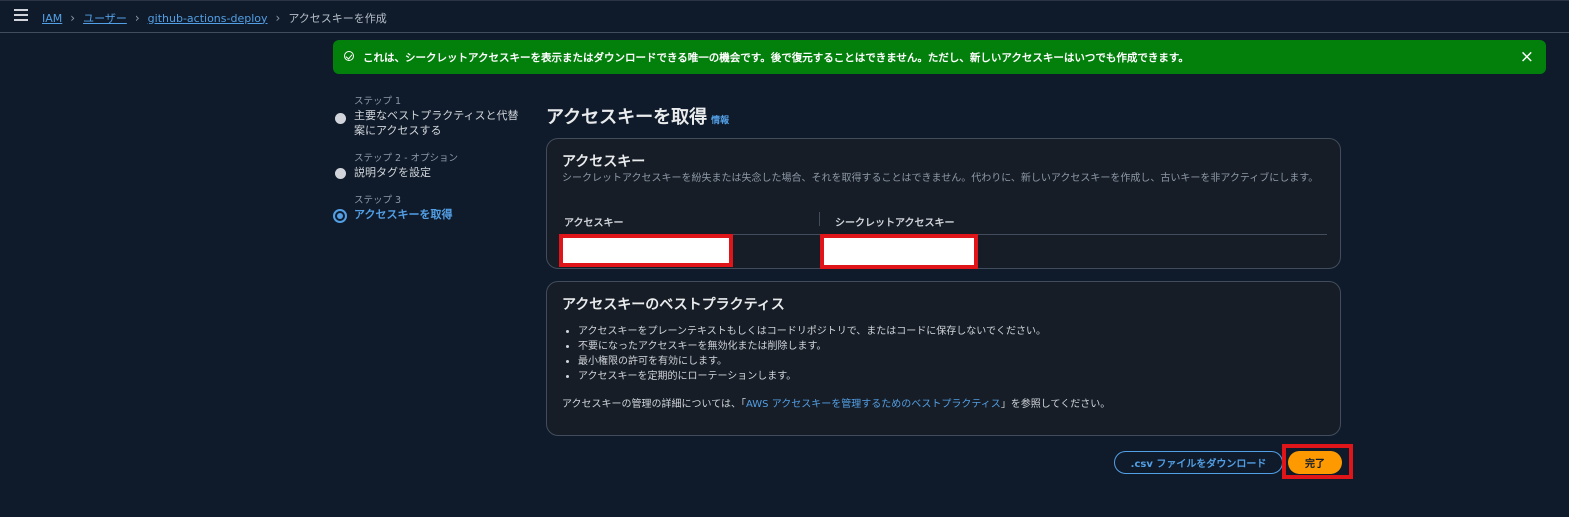  I want to click on close-icon: ×, so click(1527, 57).